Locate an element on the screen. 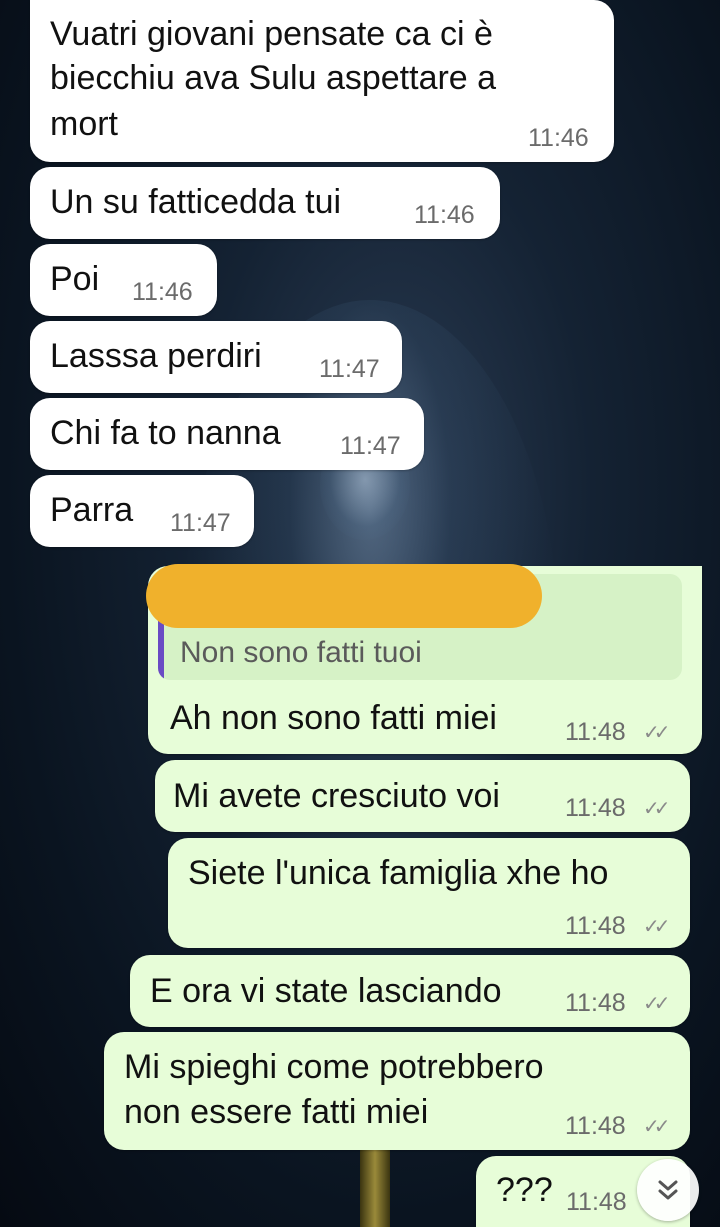  wallpaper-pole is located at coordinates (375, 1188).